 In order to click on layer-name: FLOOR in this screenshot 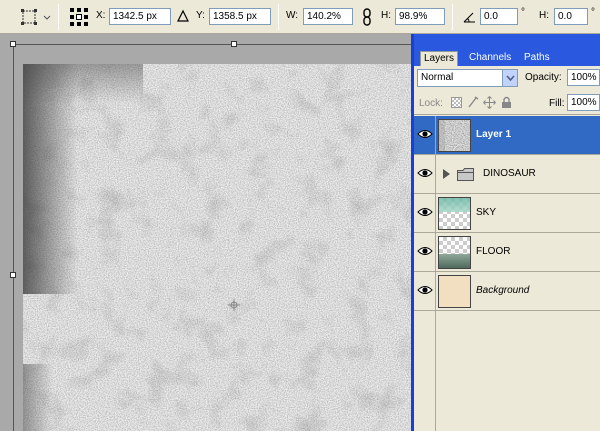, I will do `click(493, 251)`.